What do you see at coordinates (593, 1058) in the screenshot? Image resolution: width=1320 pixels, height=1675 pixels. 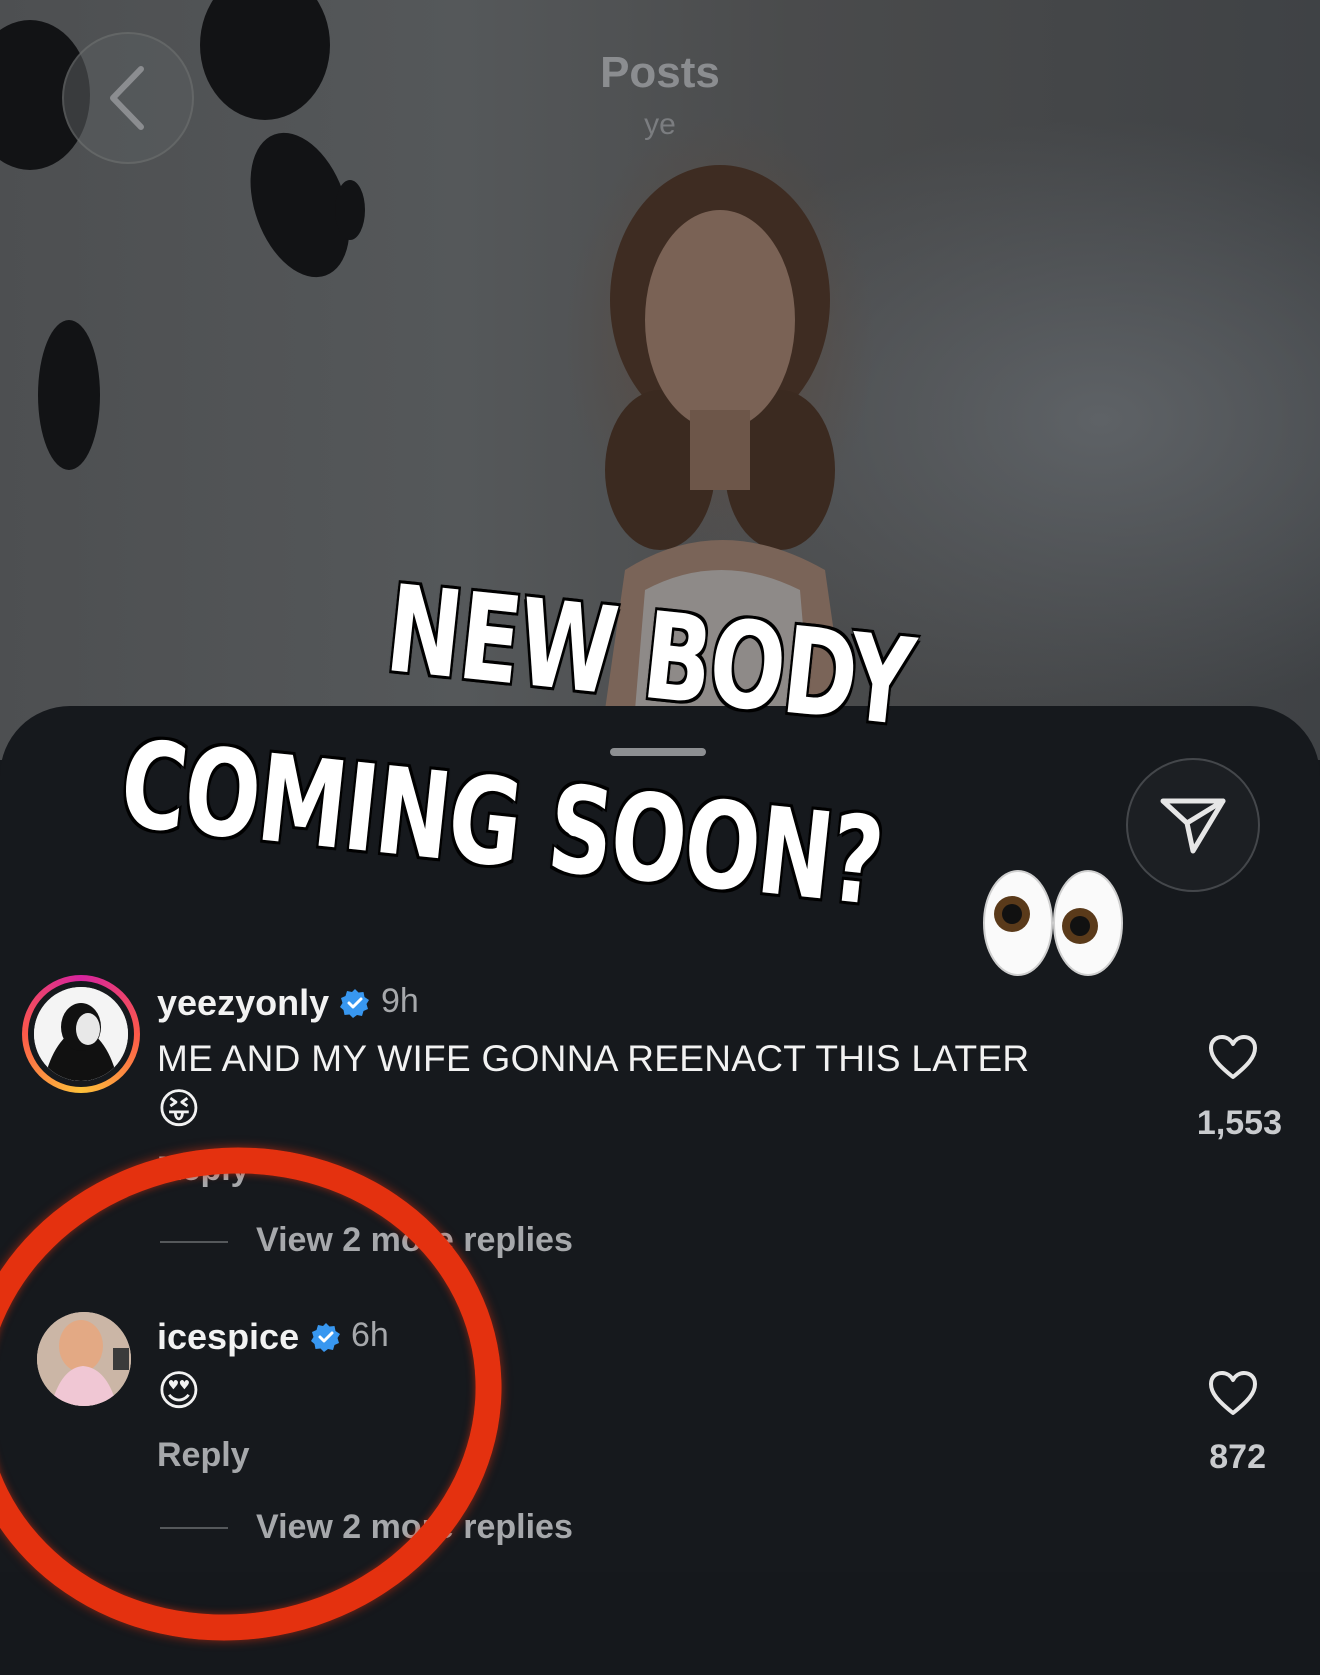 I see `comment-text: ME AND MY WIFE GONNA REENACT THIS LATER` at bounding box center [593, 1058].